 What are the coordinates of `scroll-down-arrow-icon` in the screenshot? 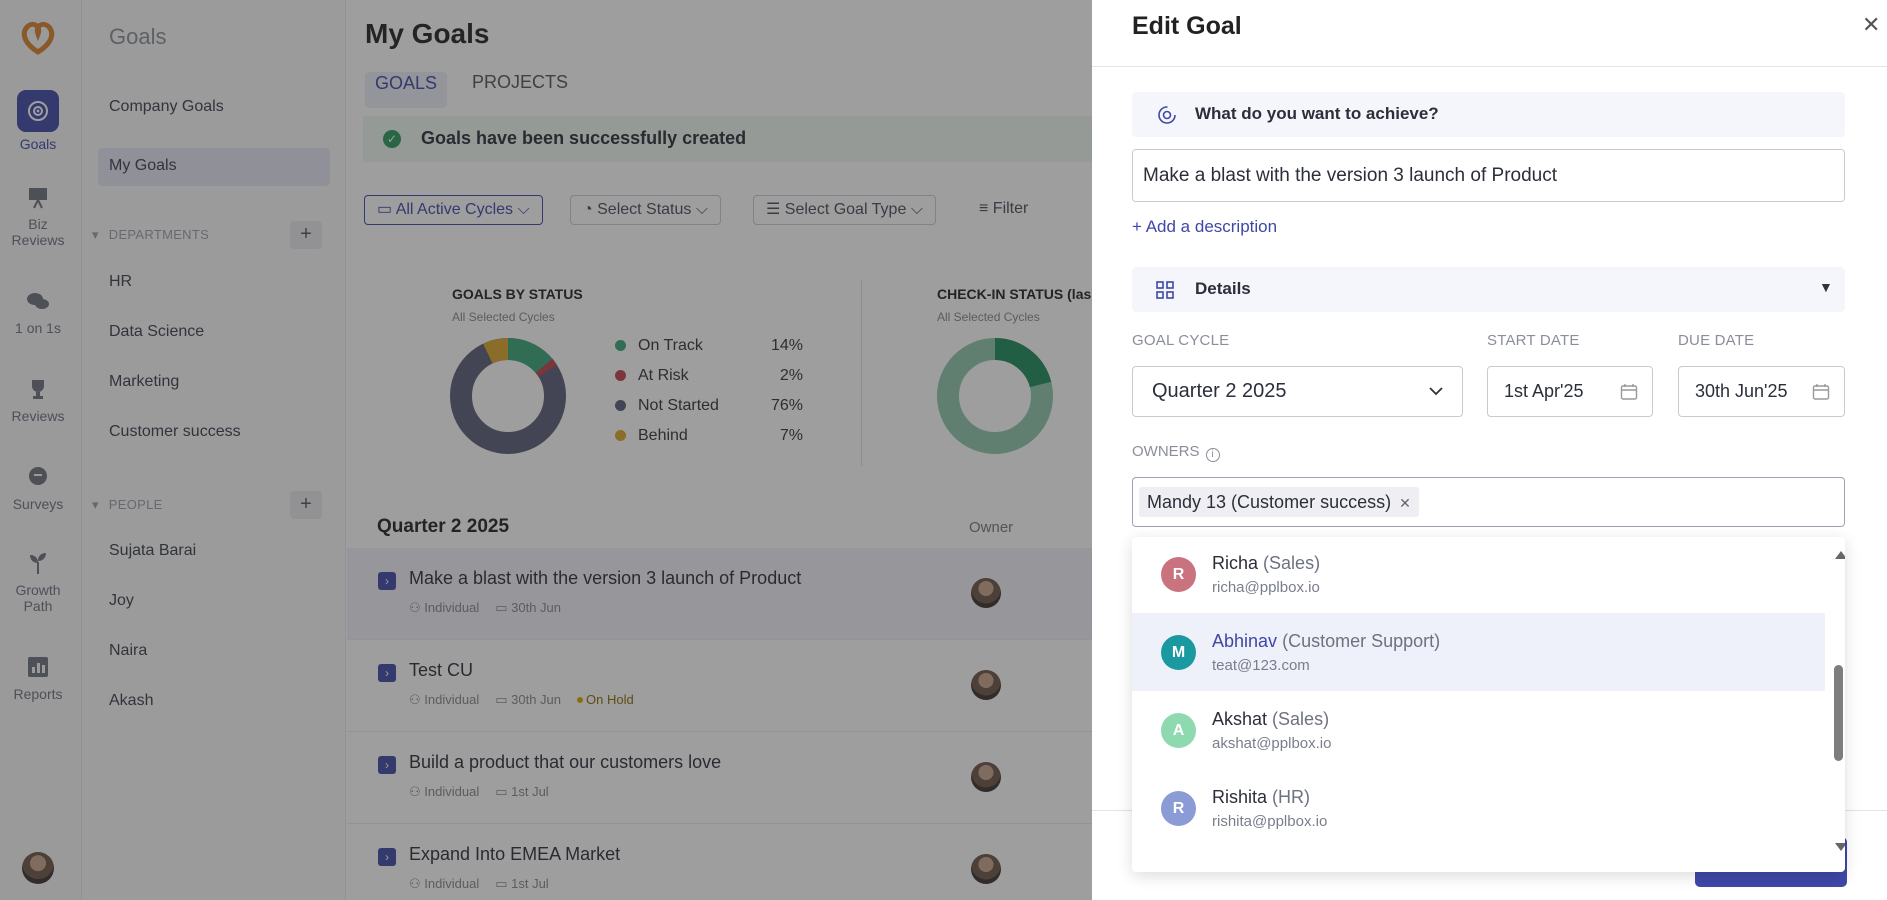 It's located at (1840, 847).